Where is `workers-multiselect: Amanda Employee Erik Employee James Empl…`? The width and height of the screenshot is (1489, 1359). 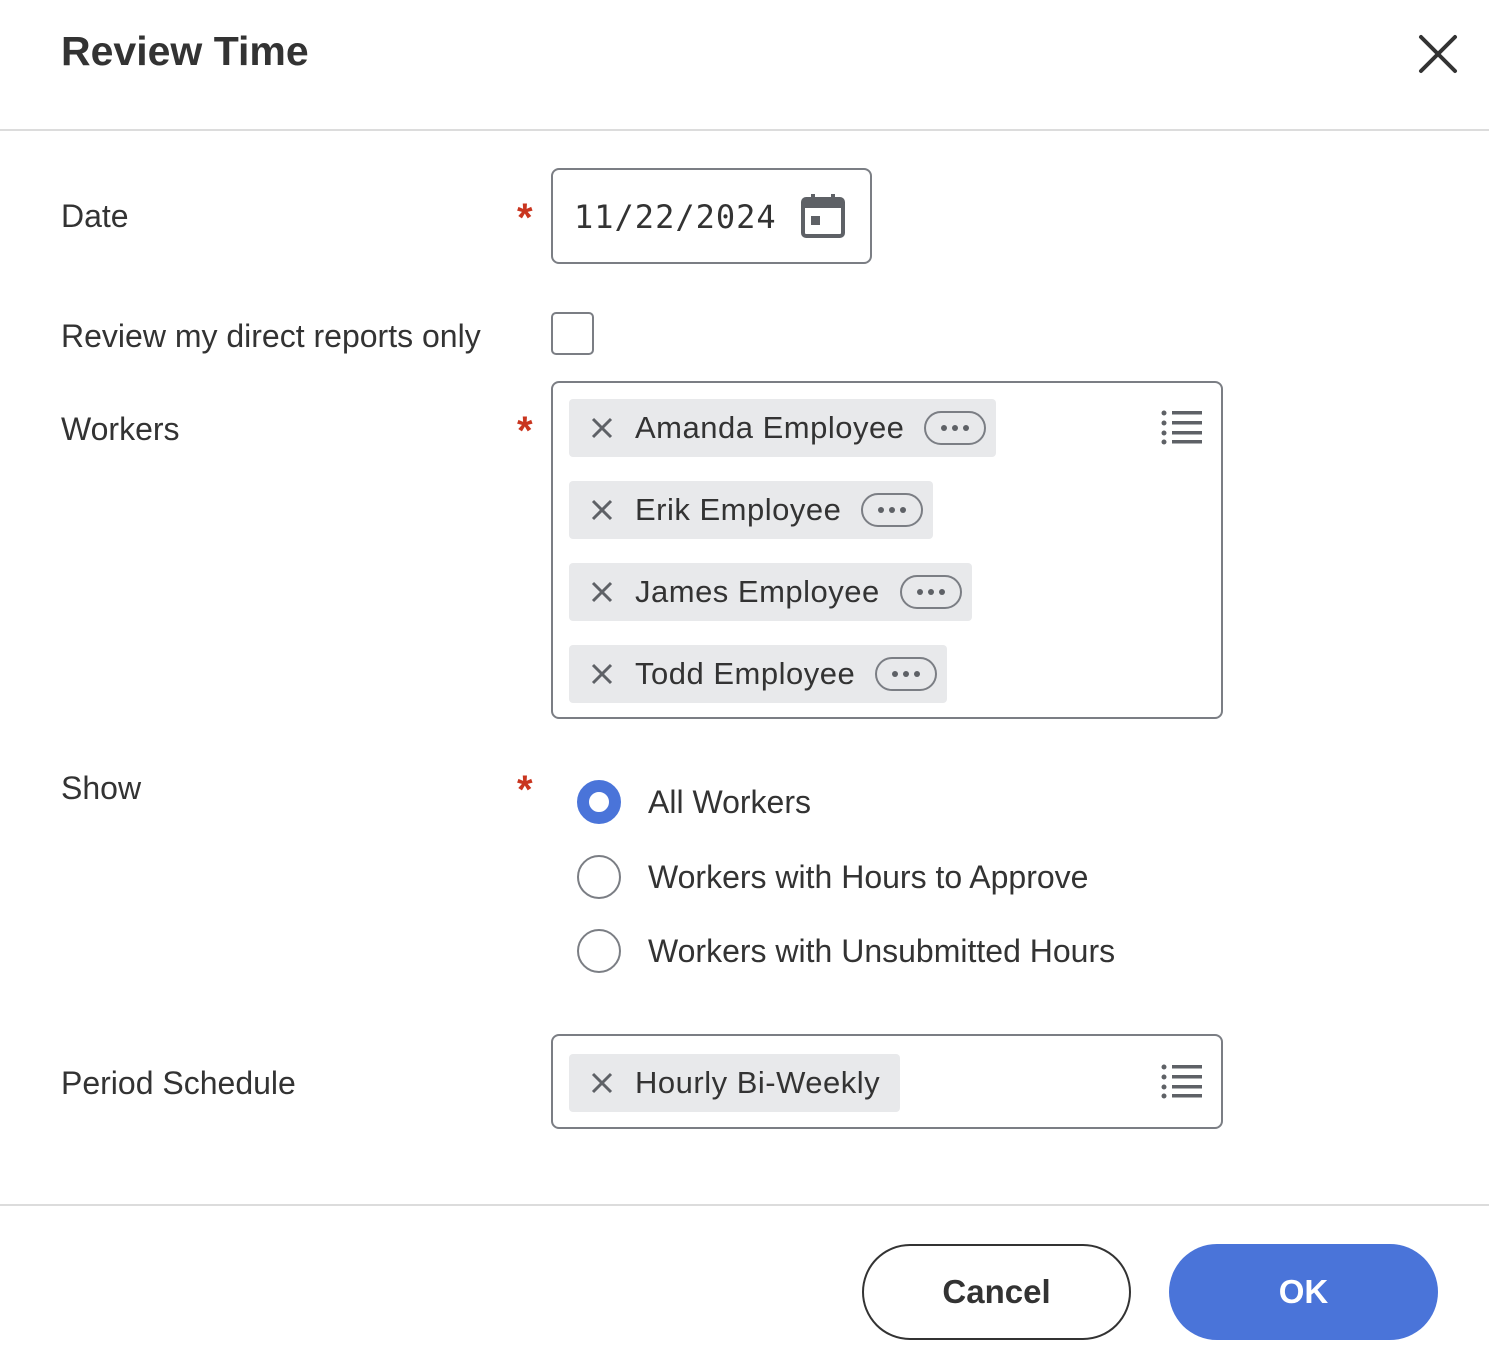 workers-multiselect: Amanda Employee Erik Employee James Empl… is located at coordinates (887, 550).